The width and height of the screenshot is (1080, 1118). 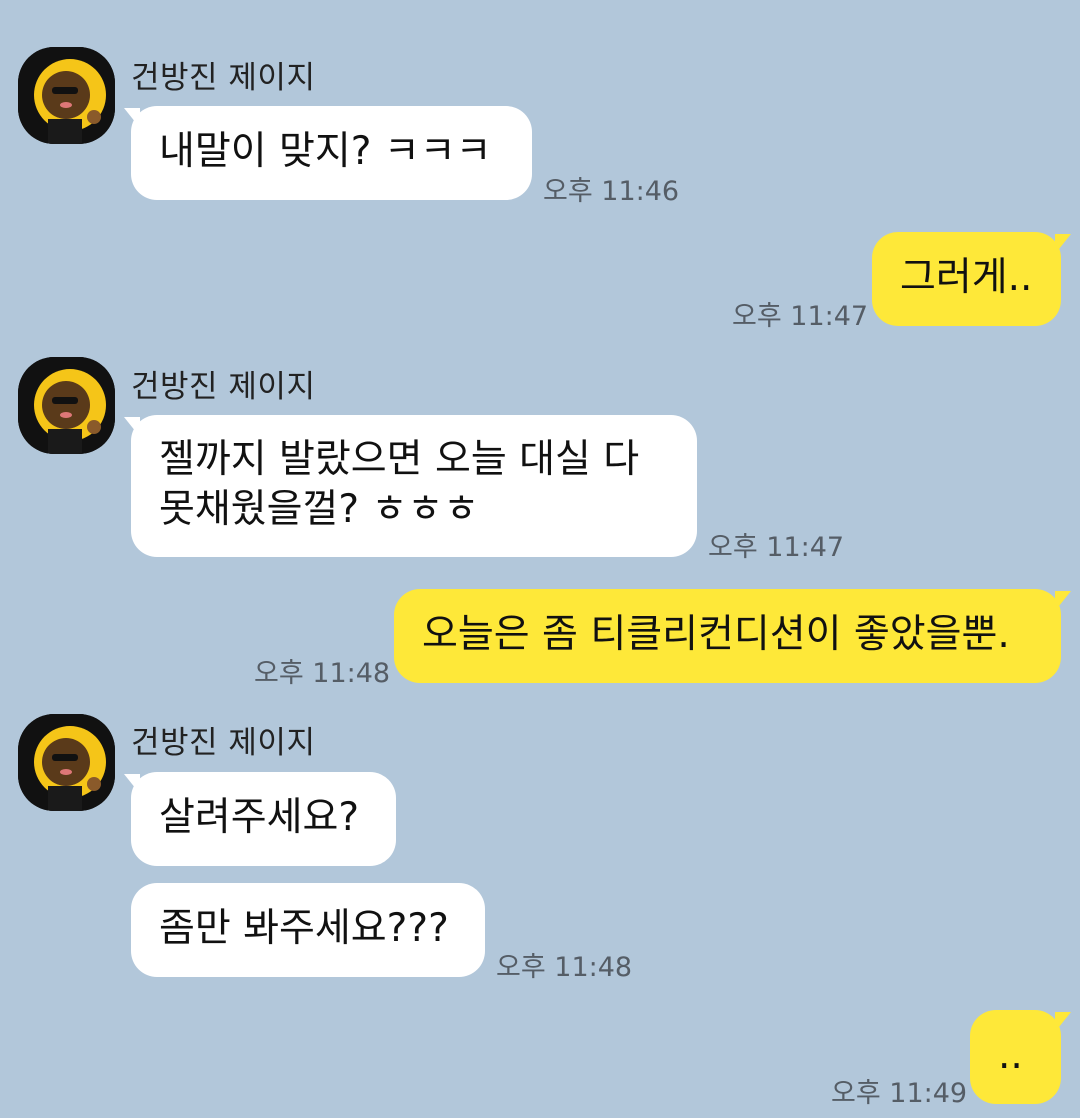 I want to click on message-text: .., so click(x=1010, y=1055).